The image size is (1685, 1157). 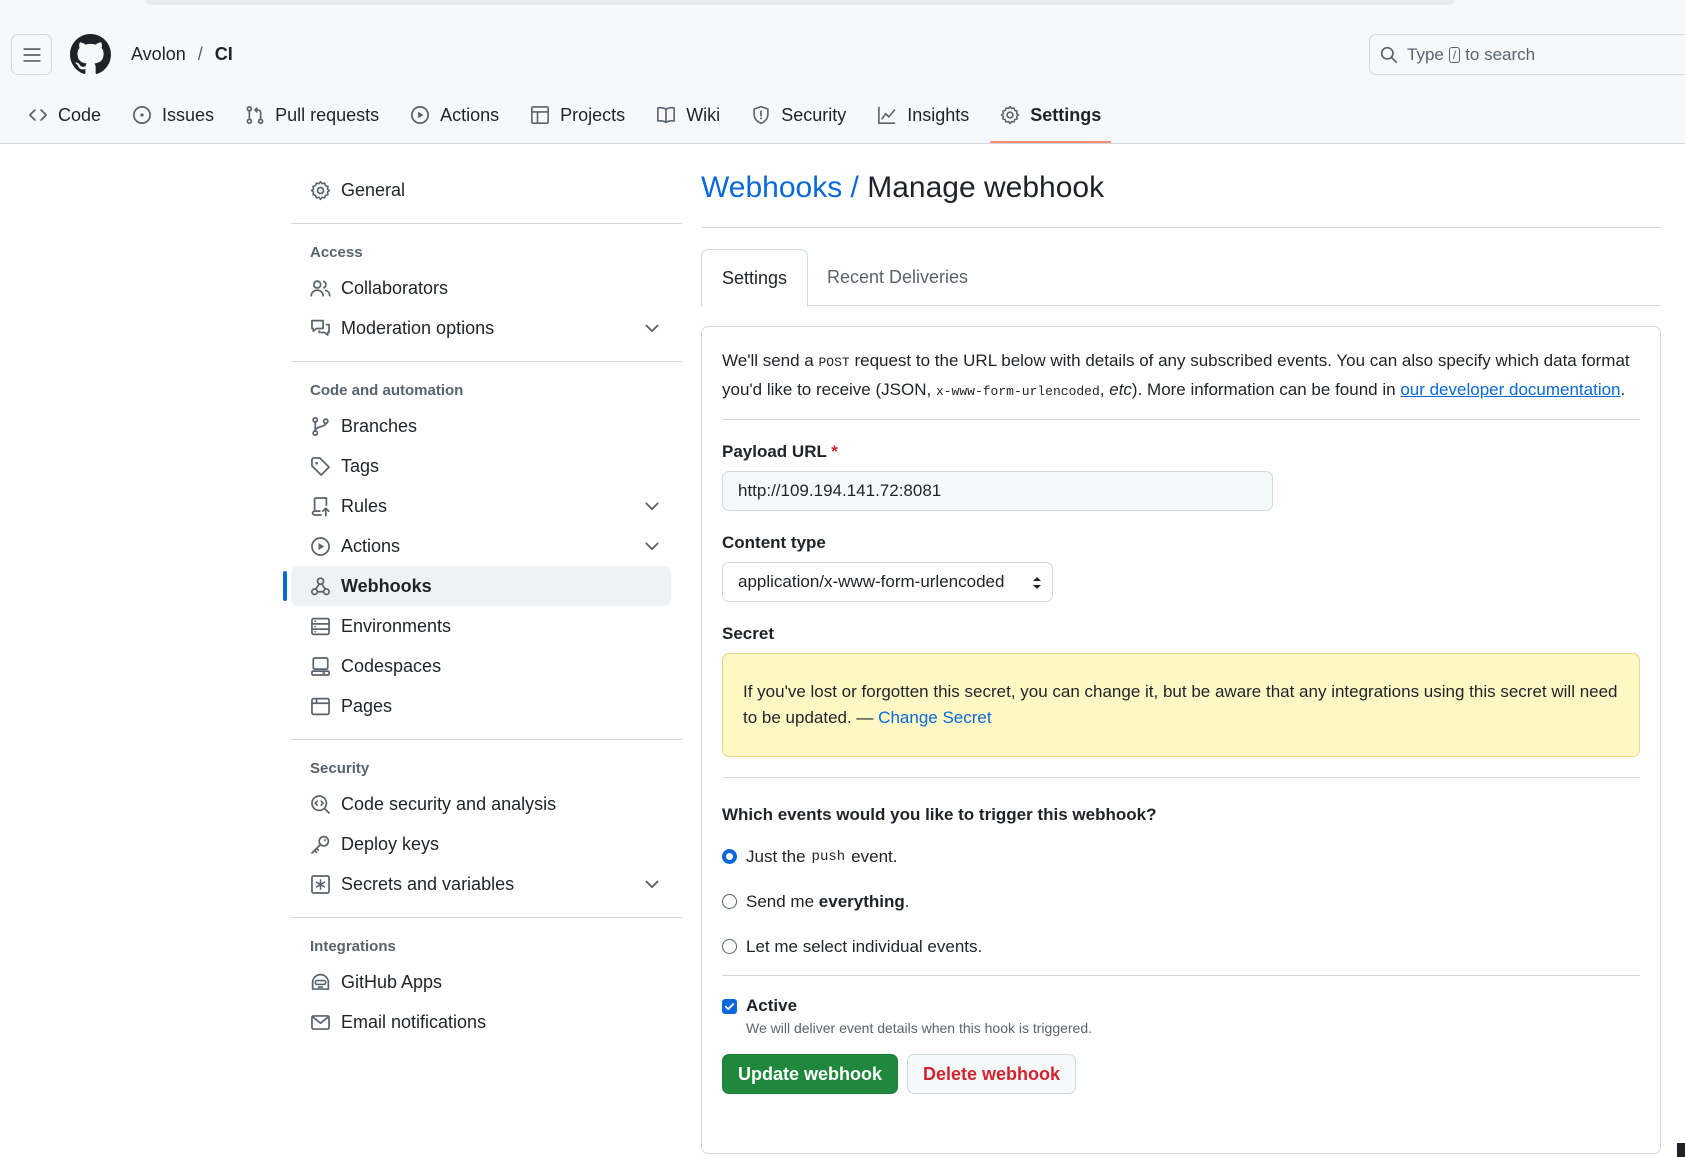 I want to click on sidebar-item-tags: Tags, so click(x=486, y=466).